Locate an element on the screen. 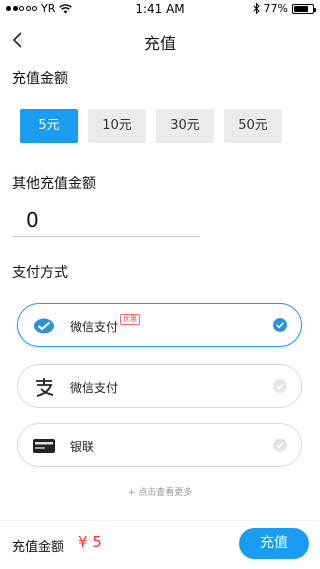 The height and width of the screenshot is (569, 320). payment-section-title: 支付方式 is located at coordinates (40, 273).